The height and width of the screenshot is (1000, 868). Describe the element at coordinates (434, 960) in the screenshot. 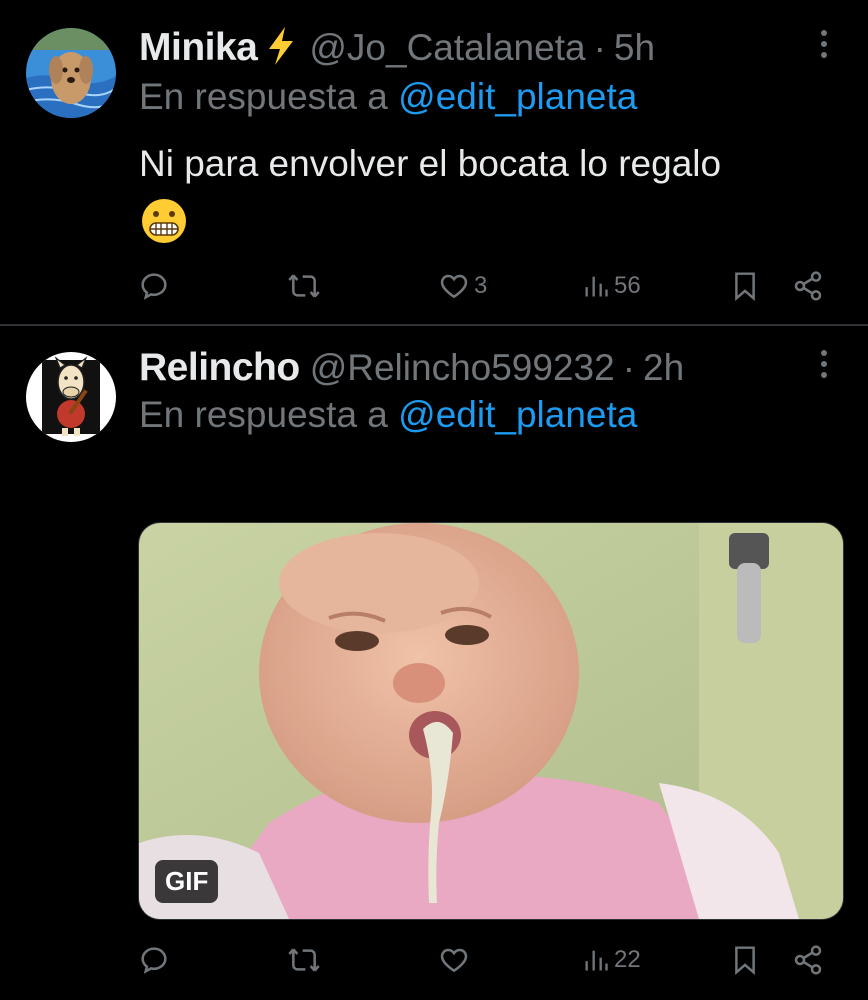

I see `tweet-actions: 22` at that location.